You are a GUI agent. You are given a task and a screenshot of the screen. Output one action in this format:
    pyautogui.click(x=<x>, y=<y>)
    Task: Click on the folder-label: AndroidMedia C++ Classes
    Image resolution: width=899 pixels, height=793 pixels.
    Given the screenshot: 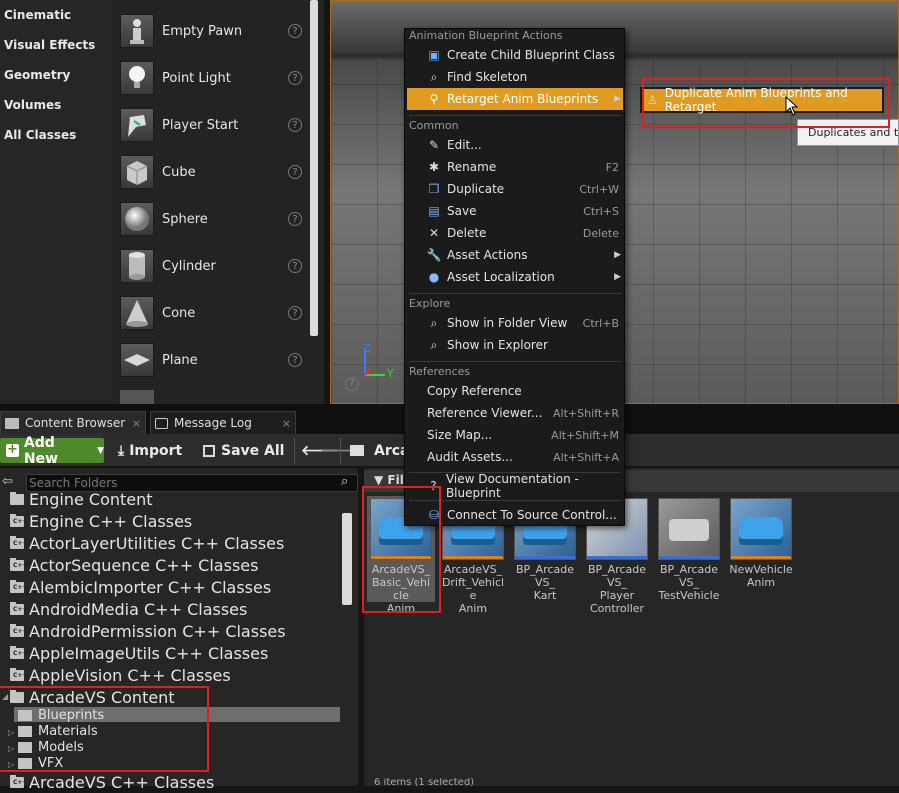 What is the action you would take?
    pyautogui.click(x=138, y=609)
    